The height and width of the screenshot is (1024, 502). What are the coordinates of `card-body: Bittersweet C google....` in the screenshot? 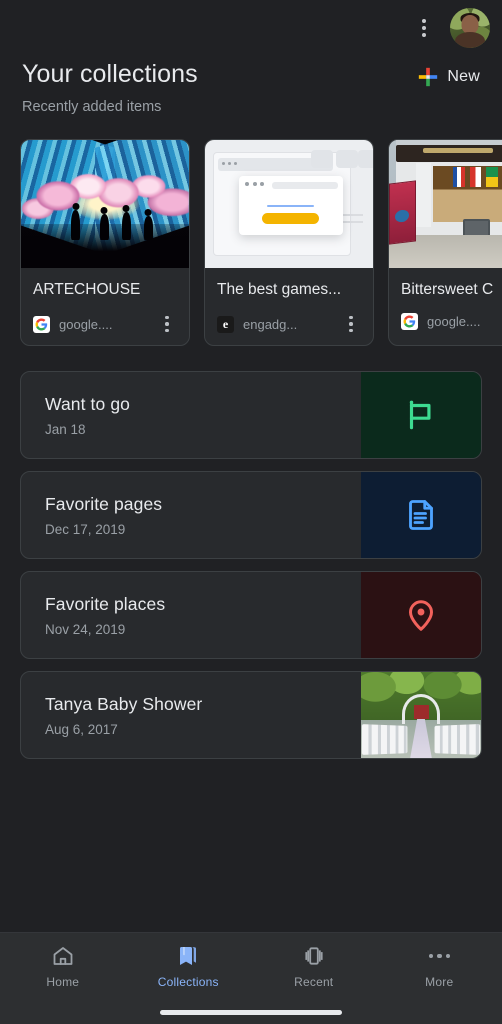 It's located at (445, 304).